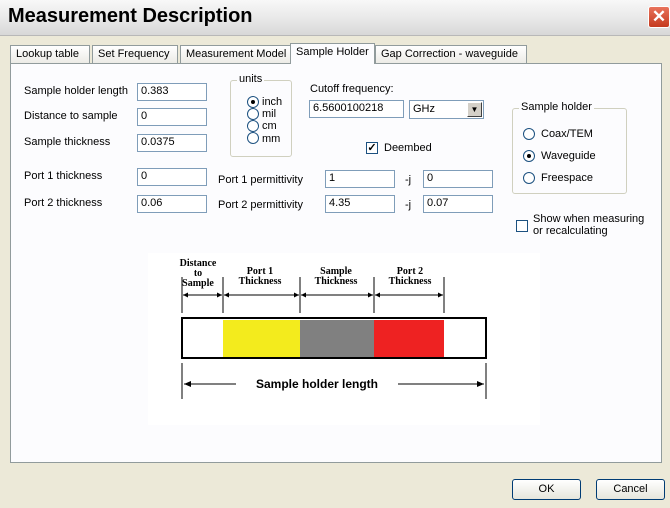  Describe the element at coordinates (260, 205) in the screenshot. I see `port2-permittivity-label: Port 2 permittivity` at that location.